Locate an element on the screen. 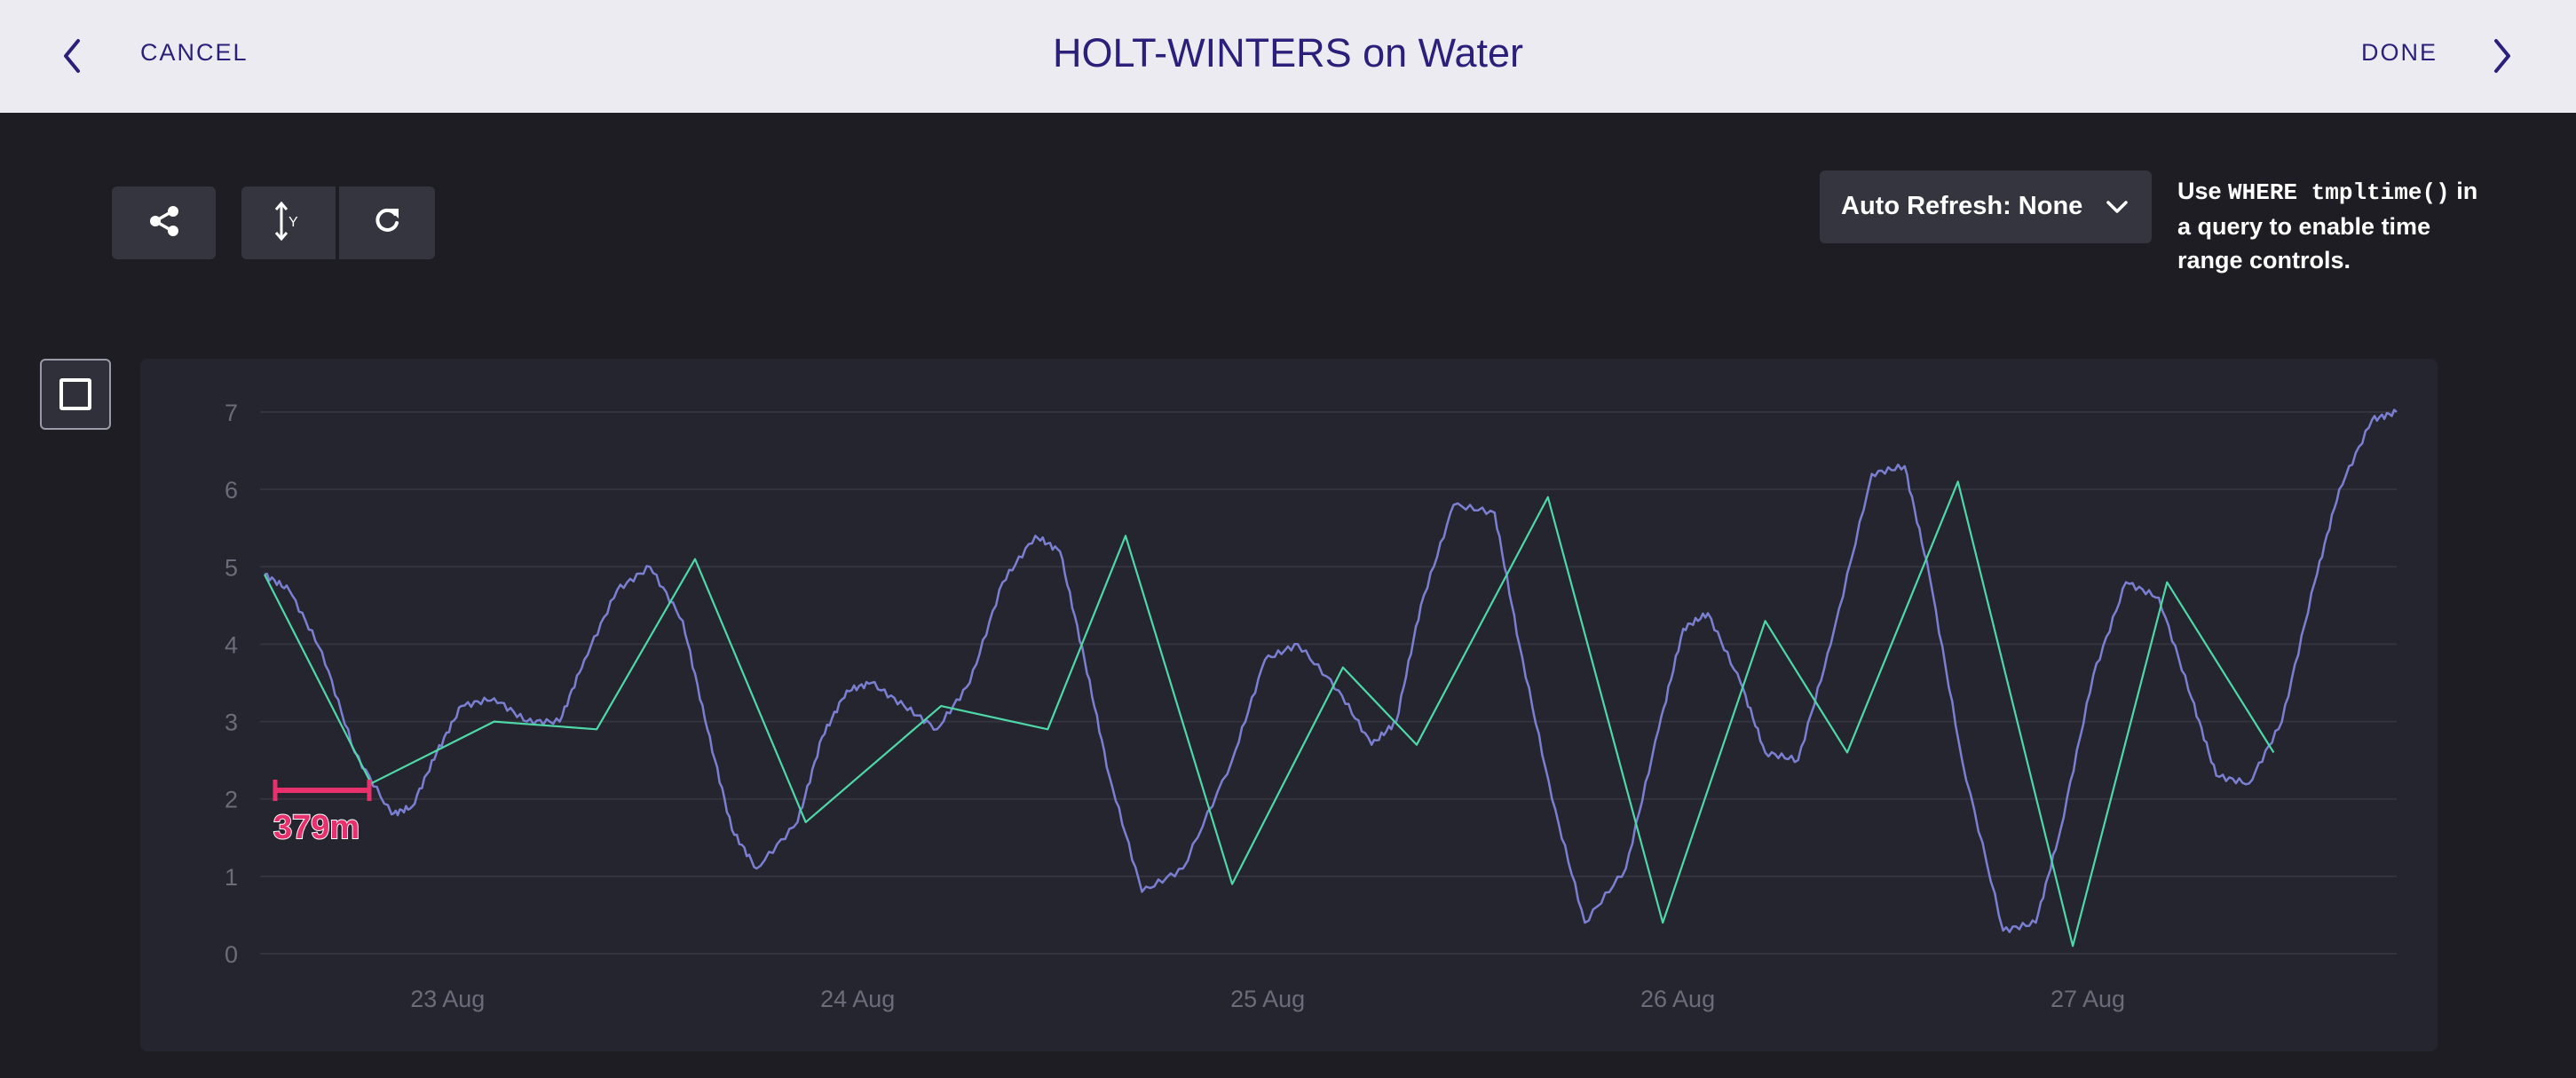 The image size is (2576, 1078). share-button is located at coordinates (164, 222).